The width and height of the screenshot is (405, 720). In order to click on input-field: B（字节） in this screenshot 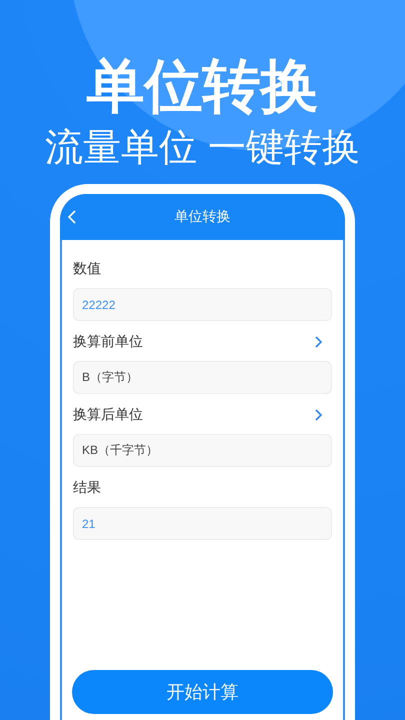, I will do `click(202, 377)`.